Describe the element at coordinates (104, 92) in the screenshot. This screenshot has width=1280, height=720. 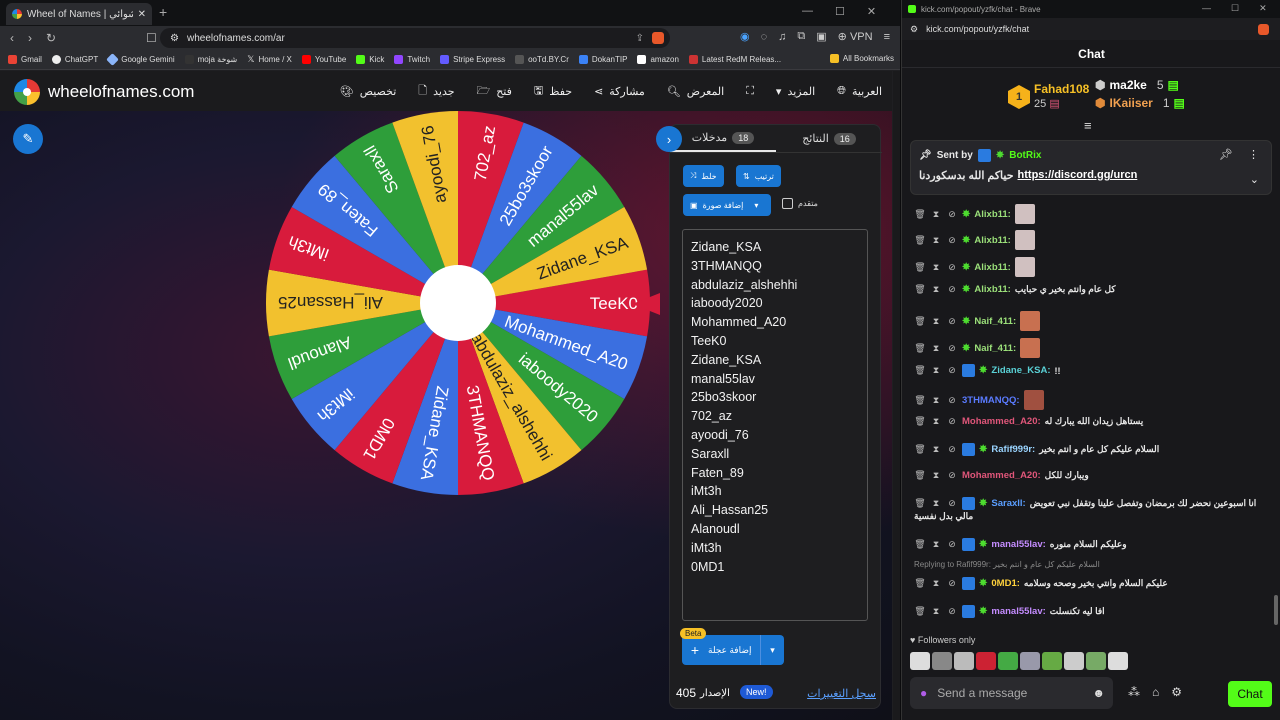
I see `site-logo: wheelofnames.com` at that location.